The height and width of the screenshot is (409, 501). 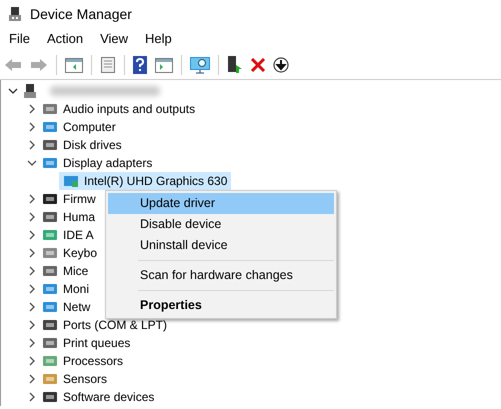 What do you see at coordinates (96, 343) in the screenshot?
I see `tree-item: Print queues` at bounding box center [96, 343].